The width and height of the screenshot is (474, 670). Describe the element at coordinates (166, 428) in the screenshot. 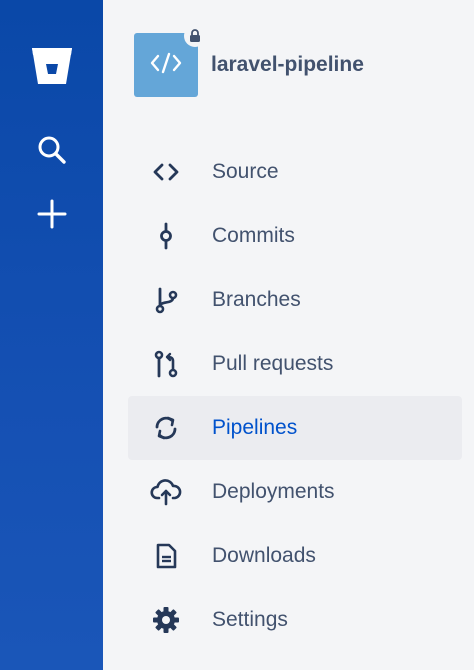

I see `pipelines-icon` at that location.